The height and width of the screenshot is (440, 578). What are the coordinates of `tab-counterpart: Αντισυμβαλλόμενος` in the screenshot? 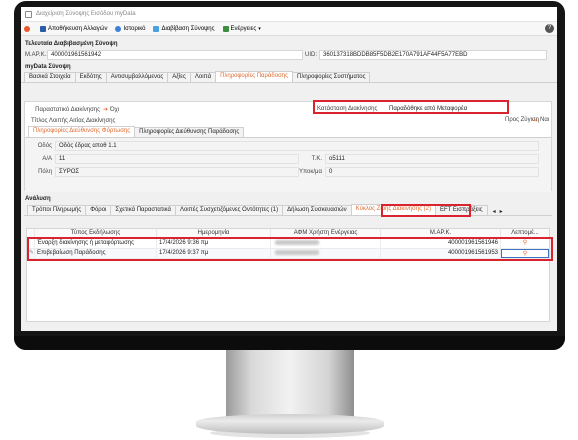 It's located at (137, 77).